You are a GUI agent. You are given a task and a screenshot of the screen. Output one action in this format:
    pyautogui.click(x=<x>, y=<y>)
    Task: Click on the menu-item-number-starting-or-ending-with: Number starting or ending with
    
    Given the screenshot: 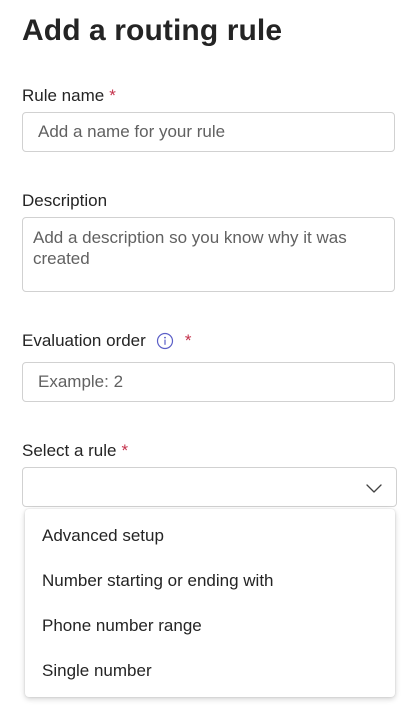 What is the action you would take?
    pyautogui.click(x=210, y=580)
    